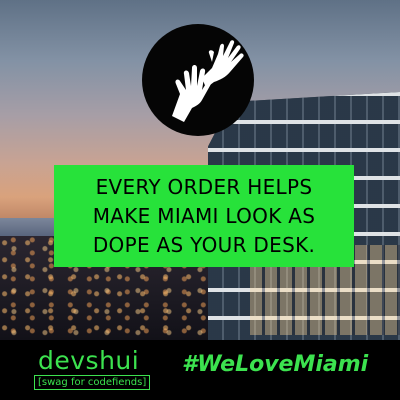 This screenshot has width=400, height=400. Describe the element at coordinates (204, 244) in the screenshot. I see `banner-line-3: DOPE AS YOUR DESK.` at that location.